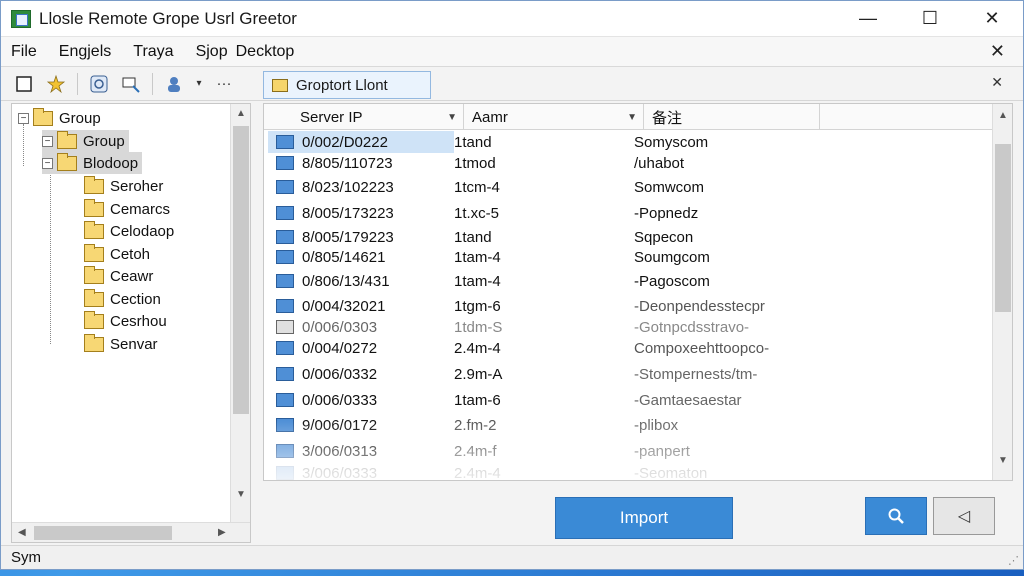  What do you see at coordinates (92, 163) in the screenshot?
I see `tree-item-blodoop: − Blodoop` at bounding box center [92, 163].